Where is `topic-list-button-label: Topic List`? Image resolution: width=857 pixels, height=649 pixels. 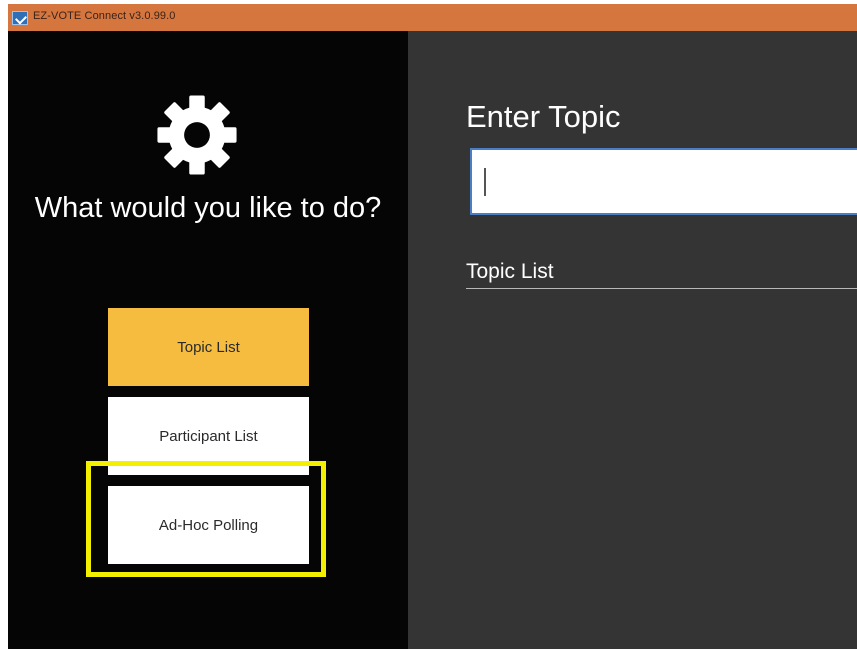
topic-list-button-label: Topic List is located at coordinates (208, 347).